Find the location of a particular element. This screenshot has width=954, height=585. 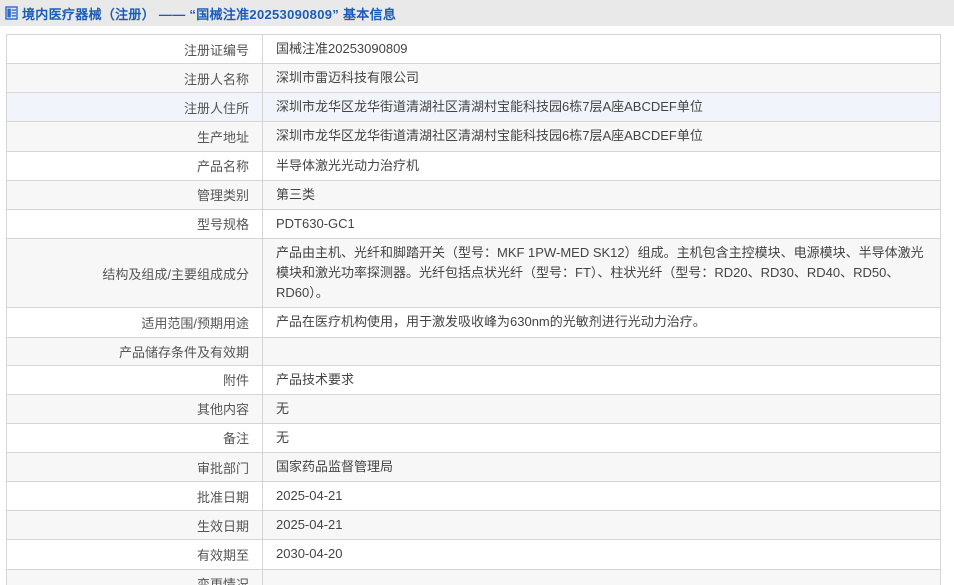

table-row: 生效日期 2025-04-21 is located at coordinates (473, 525).